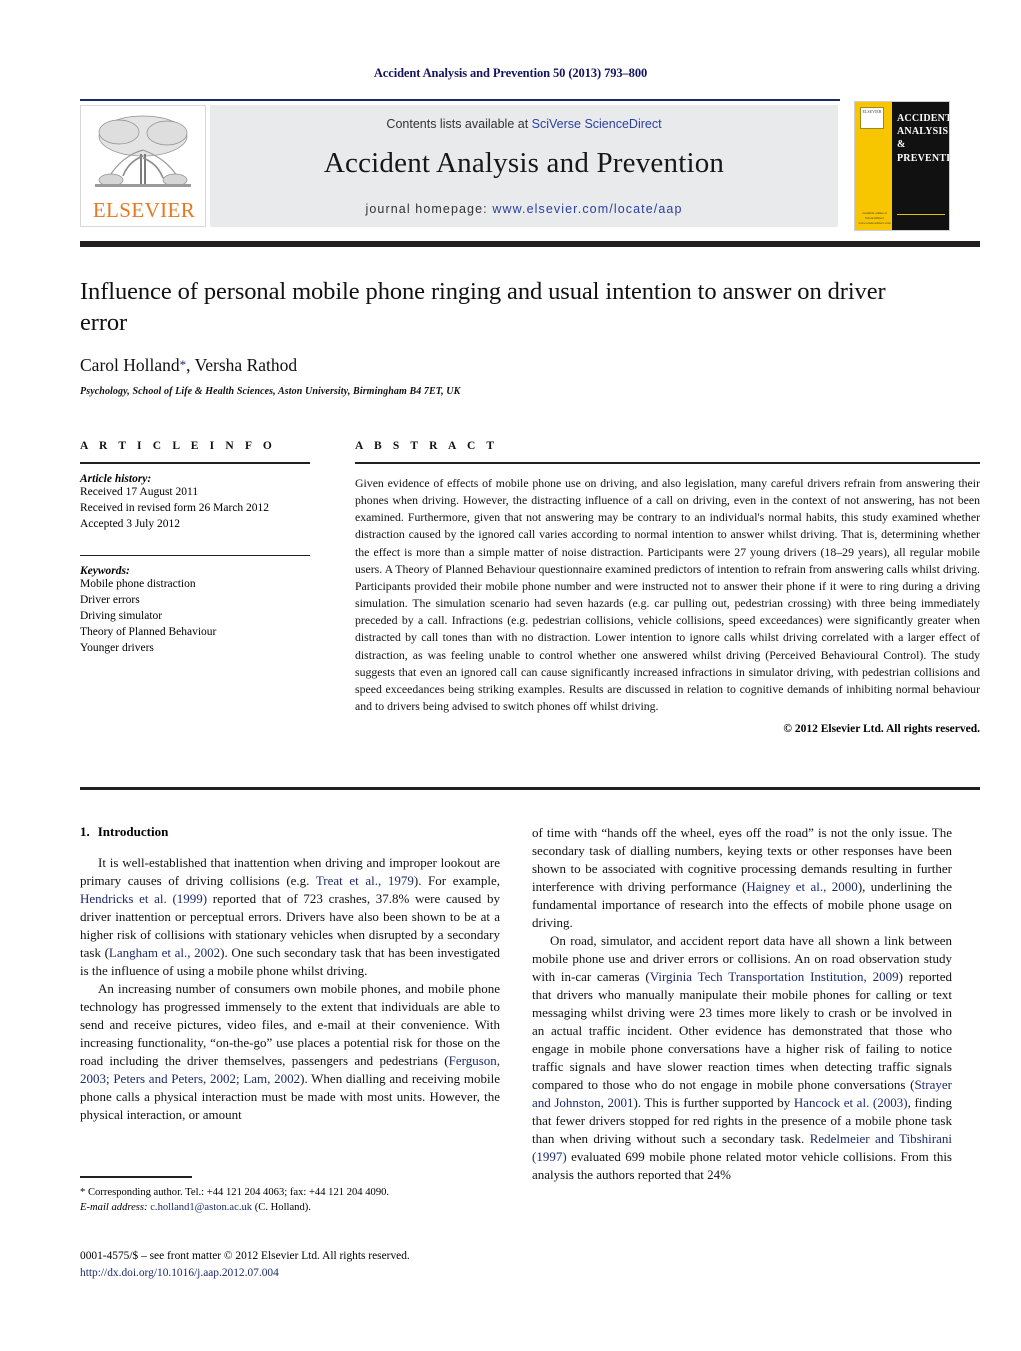 The width and height of the screenshot is (1021, 1351). I want to click on elsevier-tree-icon, so click(143, 151).